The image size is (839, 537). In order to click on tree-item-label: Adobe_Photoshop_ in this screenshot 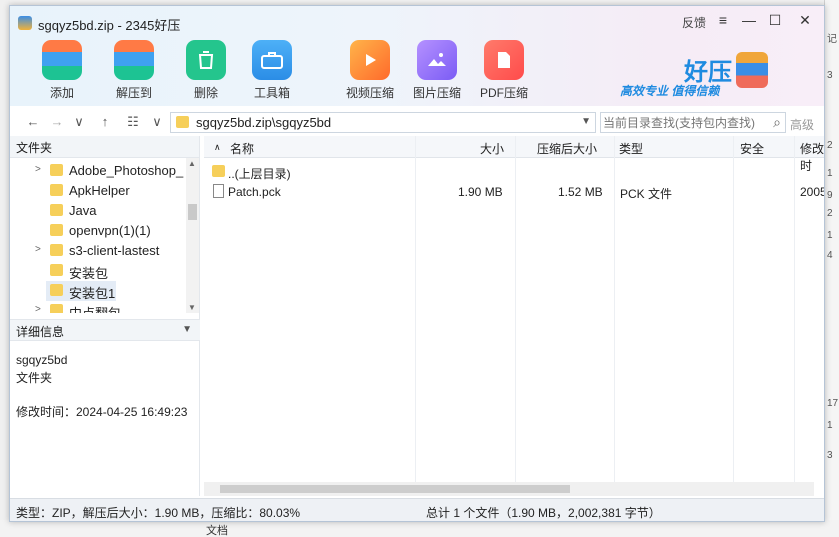, I will do `click(126, 170)`.